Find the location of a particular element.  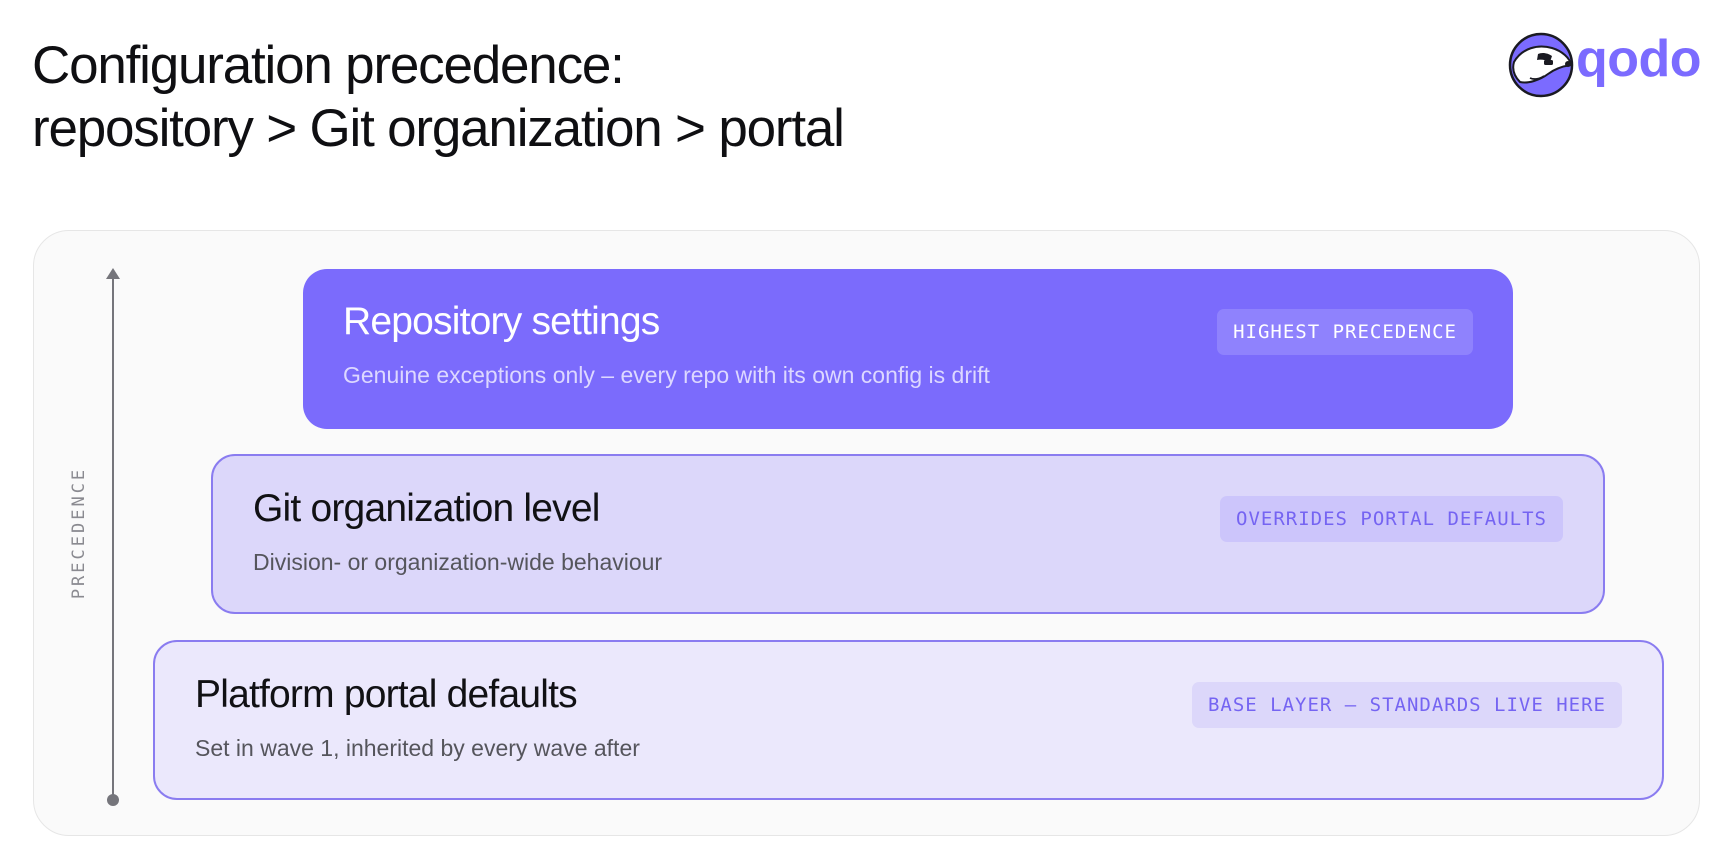

page-title-line-2: repository > Git organization > portal is located at coordinates (438, 128).